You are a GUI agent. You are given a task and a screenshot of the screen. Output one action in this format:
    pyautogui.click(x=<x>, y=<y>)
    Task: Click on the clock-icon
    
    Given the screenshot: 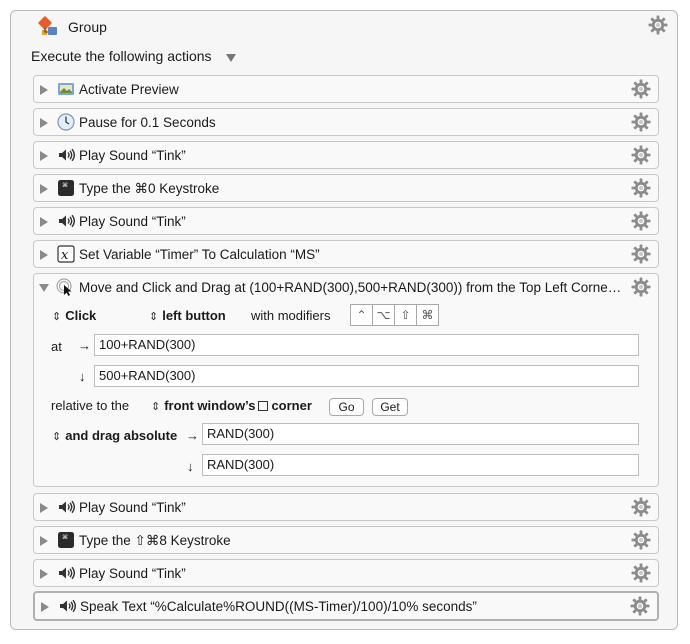 What is the action you would take?
    pyautogui.click(x=66, y=122)
    